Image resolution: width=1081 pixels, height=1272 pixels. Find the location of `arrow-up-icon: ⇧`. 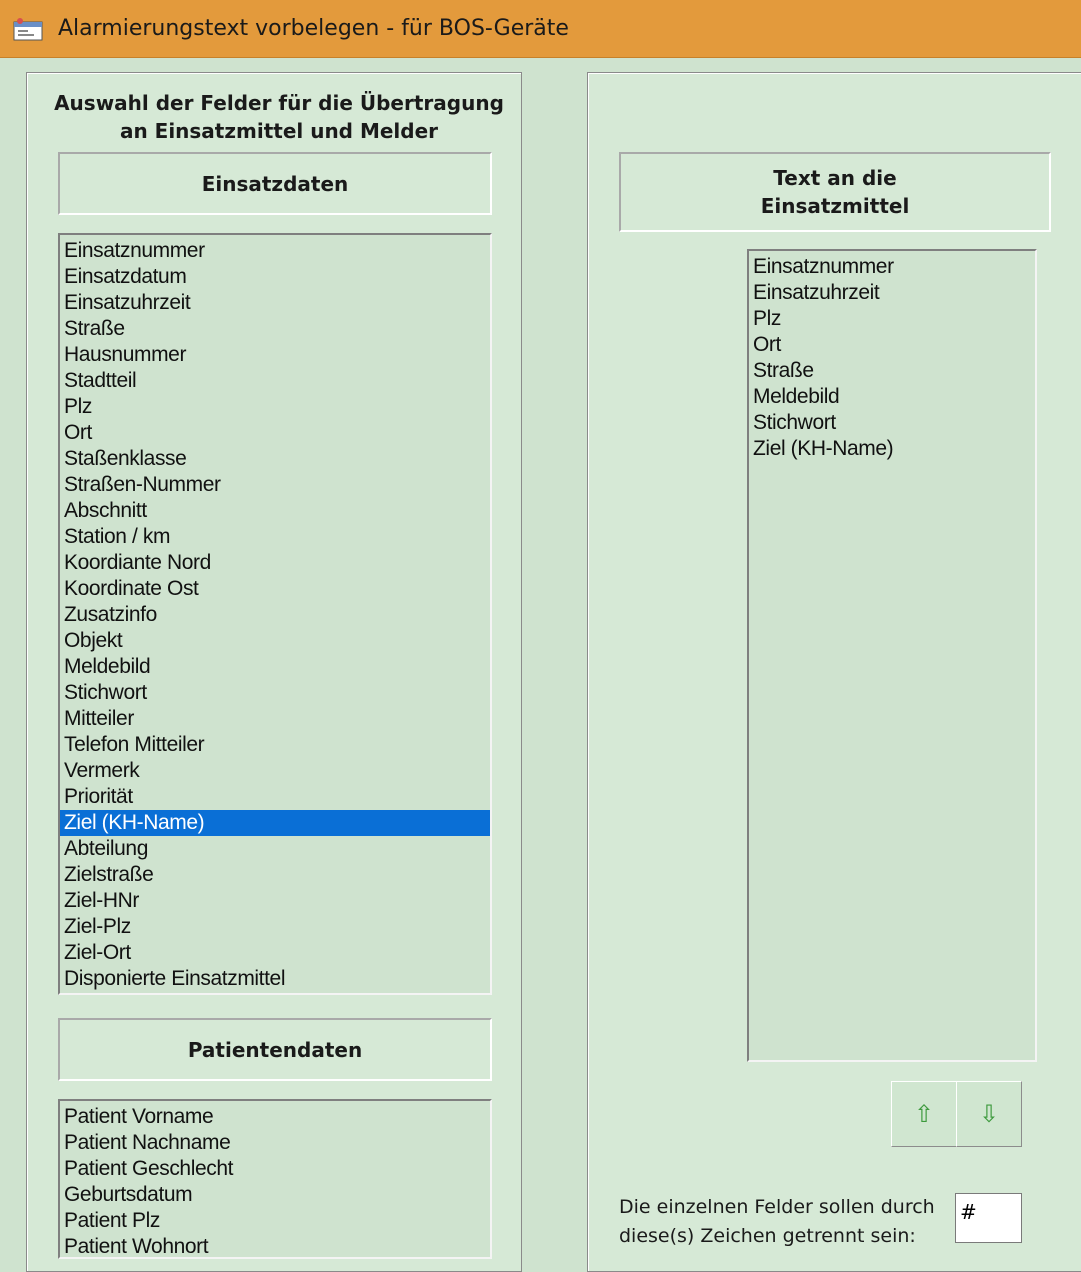

arrow-up-icon: ⇧ is located at coordinates (924, 1114).